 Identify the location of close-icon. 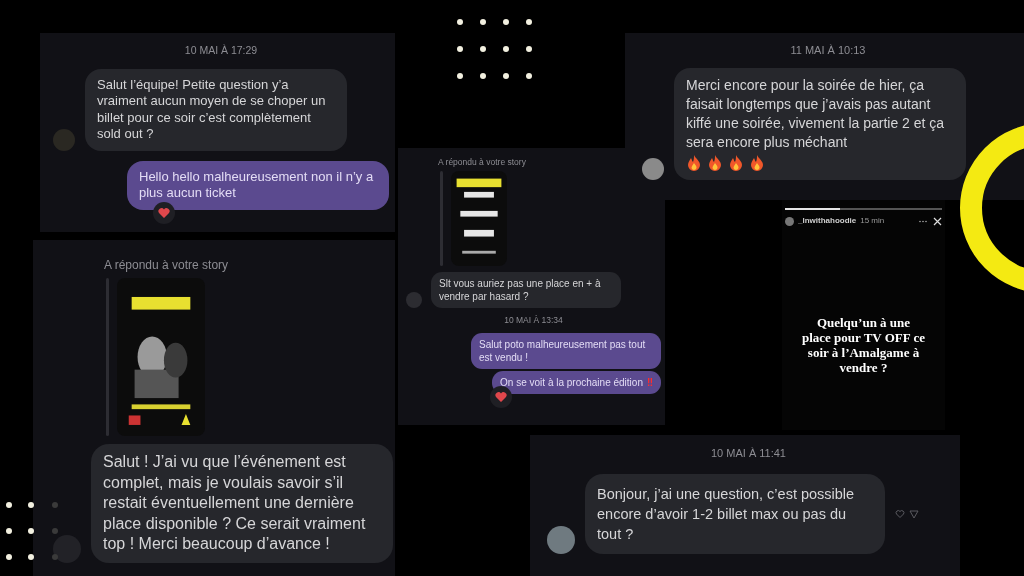
(937, 221).